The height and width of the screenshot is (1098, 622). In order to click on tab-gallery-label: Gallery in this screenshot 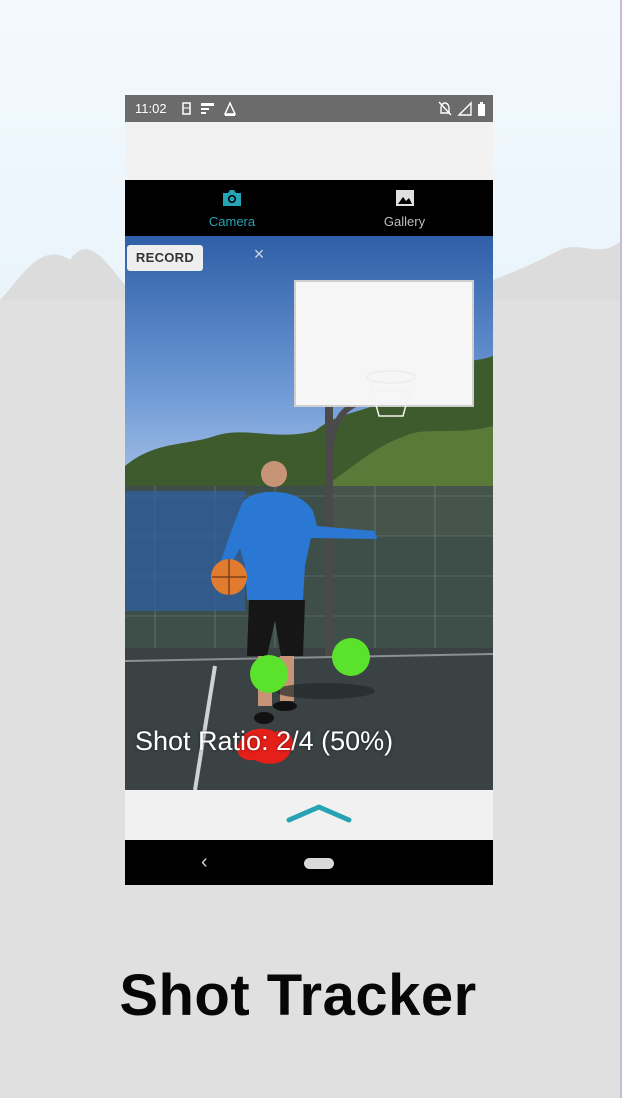, I will do `click(404, 221)`.